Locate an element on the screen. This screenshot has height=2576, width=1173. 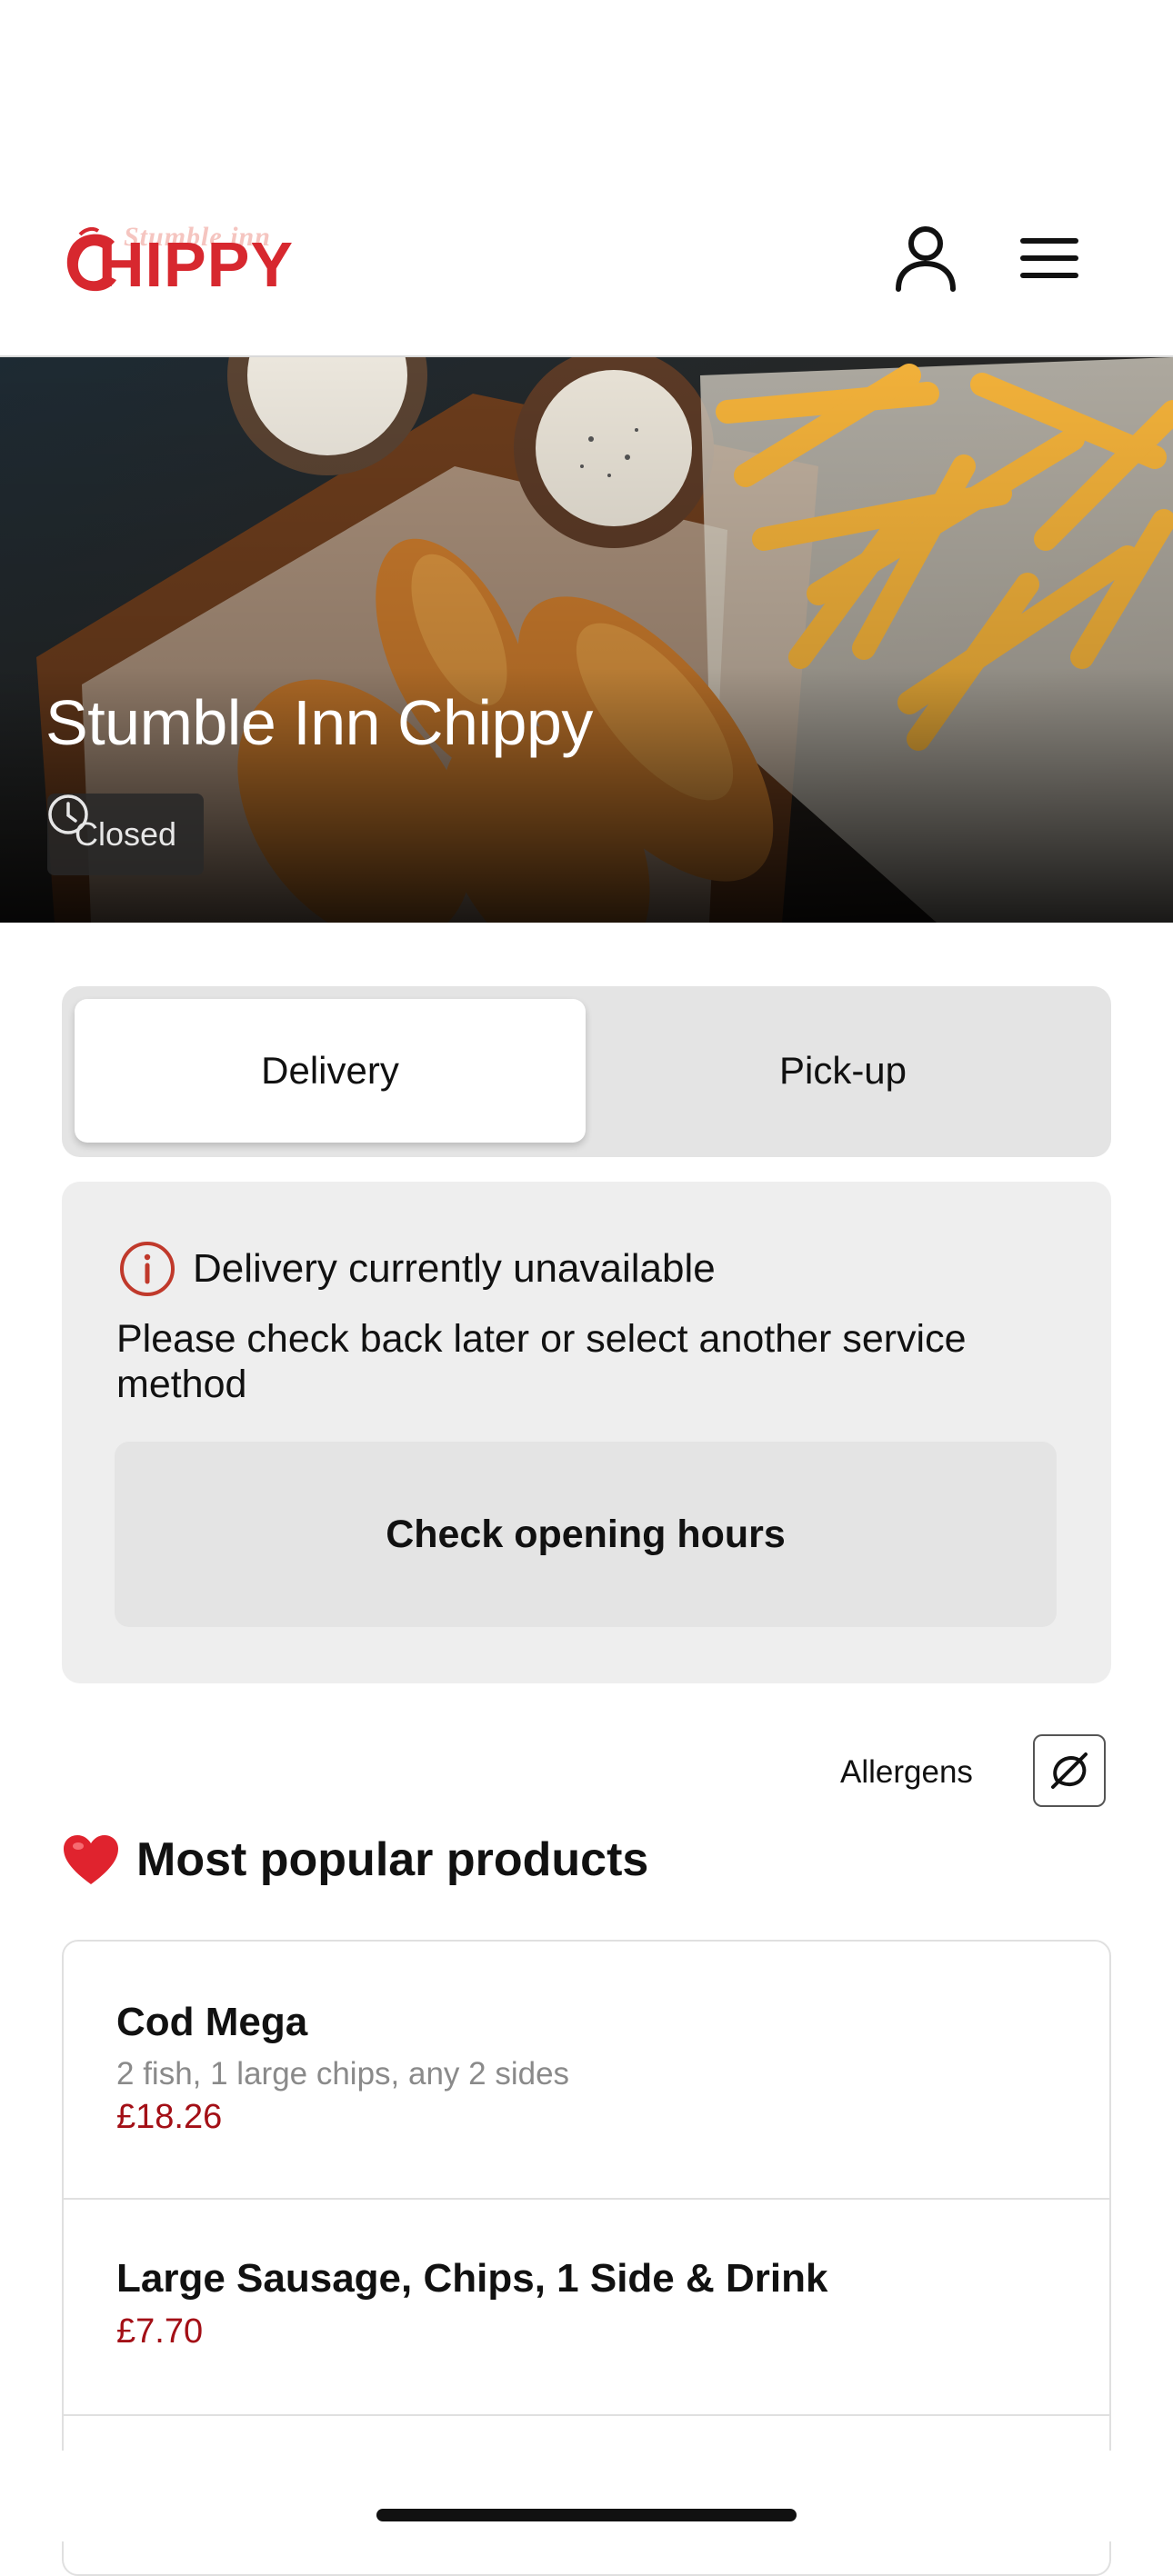
heart-icon is located at coordinates (91, 1859).